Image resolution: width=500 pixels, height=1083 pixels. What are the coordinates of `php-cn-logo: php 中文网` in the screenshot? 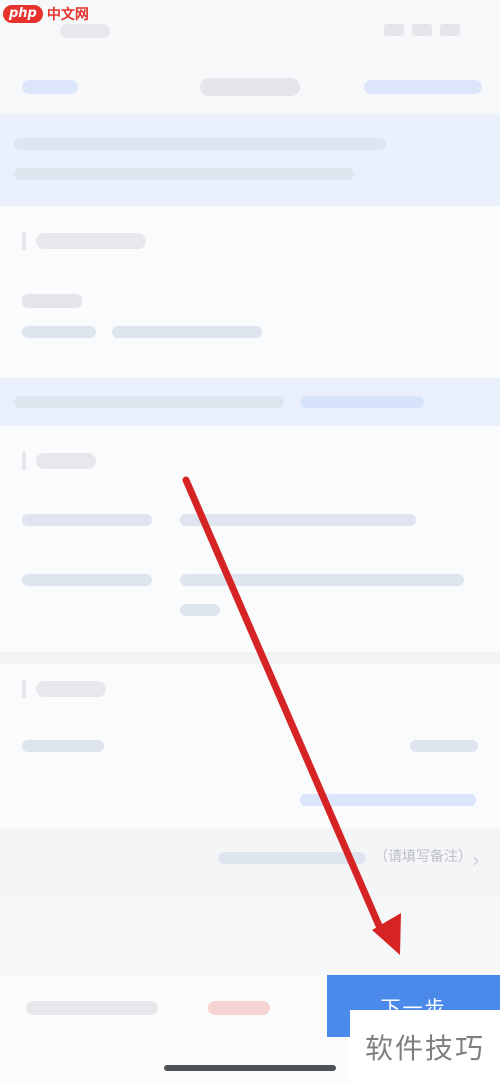 It's located at (44, 14).